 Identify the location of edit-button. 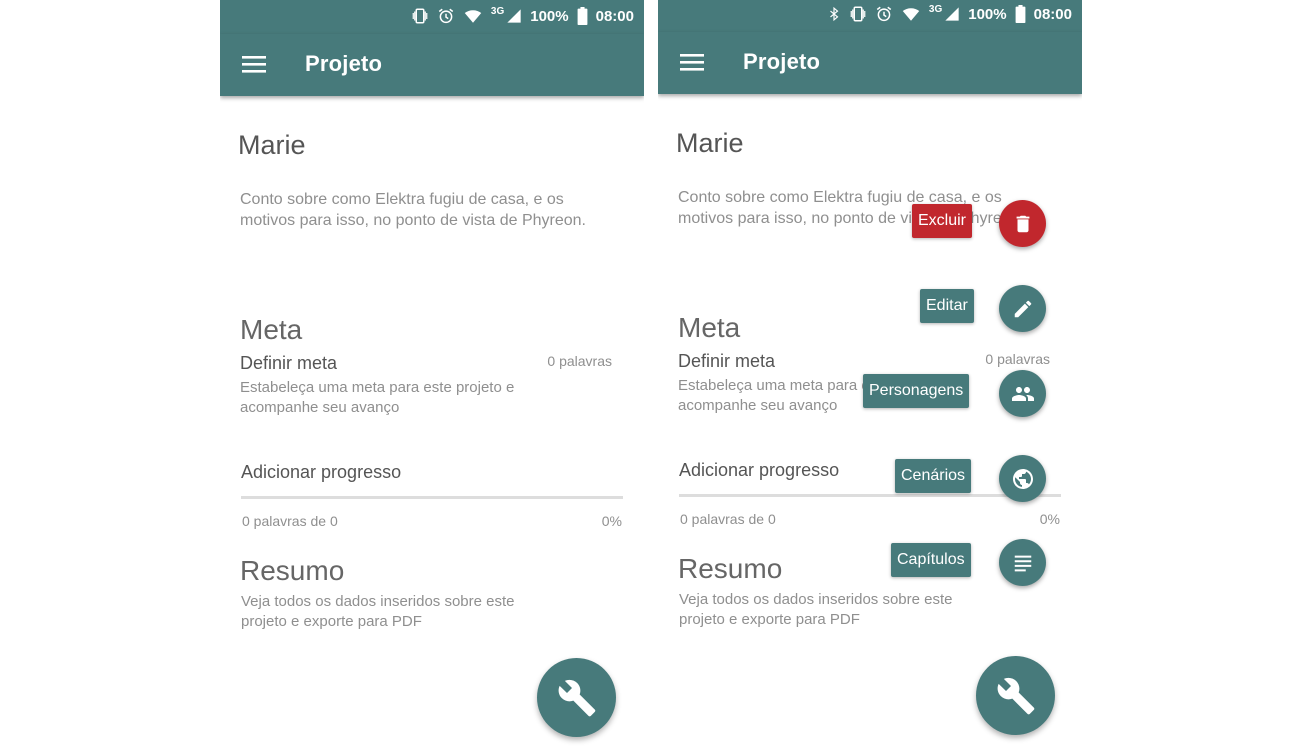
(1022, 308).